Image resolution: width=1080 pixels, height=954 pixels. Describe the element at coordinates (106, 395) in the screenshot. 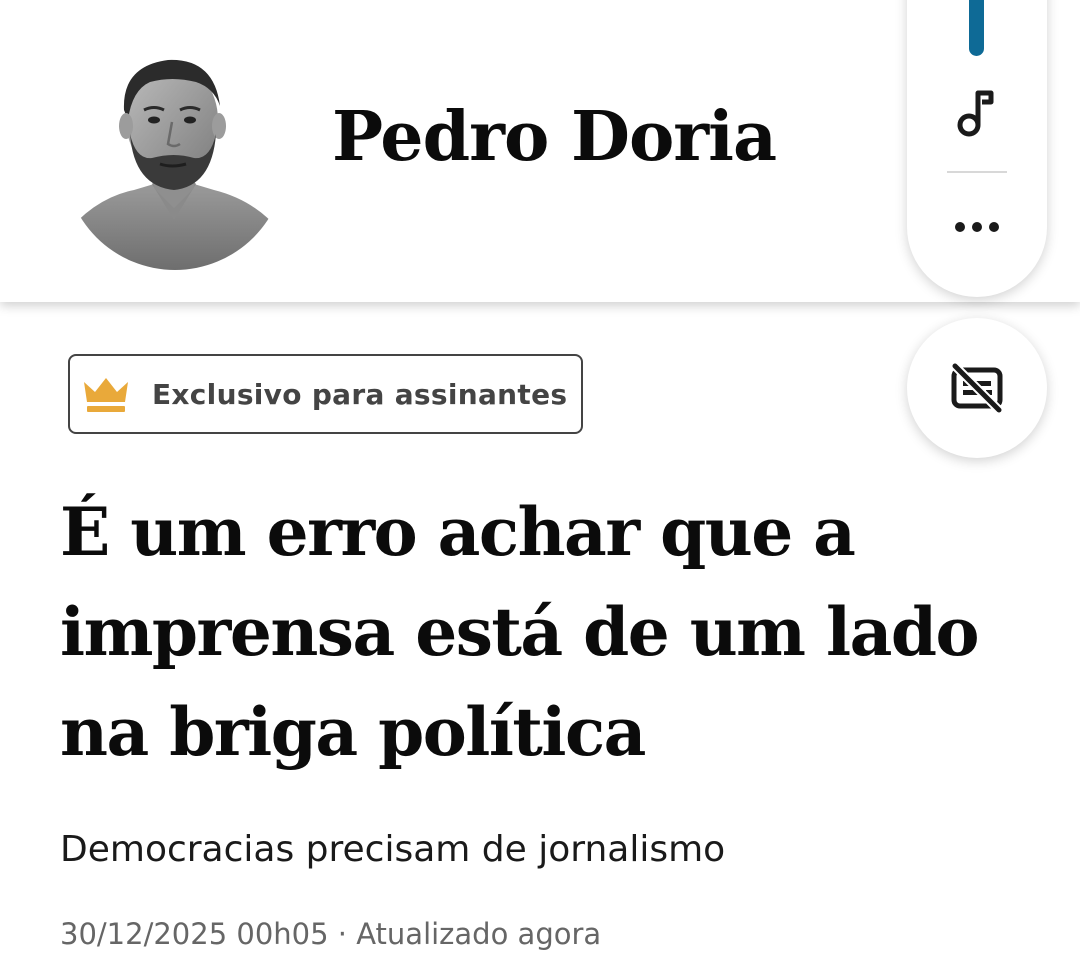

I see `crown-icon` at that location.